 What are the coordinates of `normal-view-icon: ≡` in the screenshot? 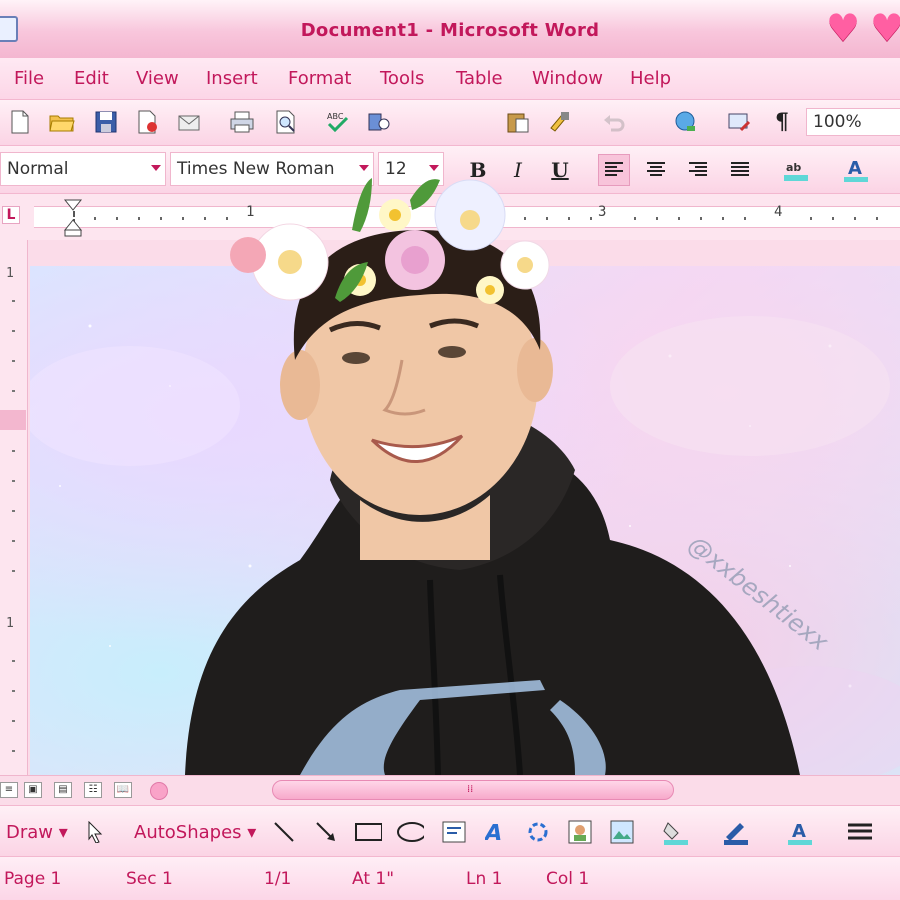 It's located at (9, 790).